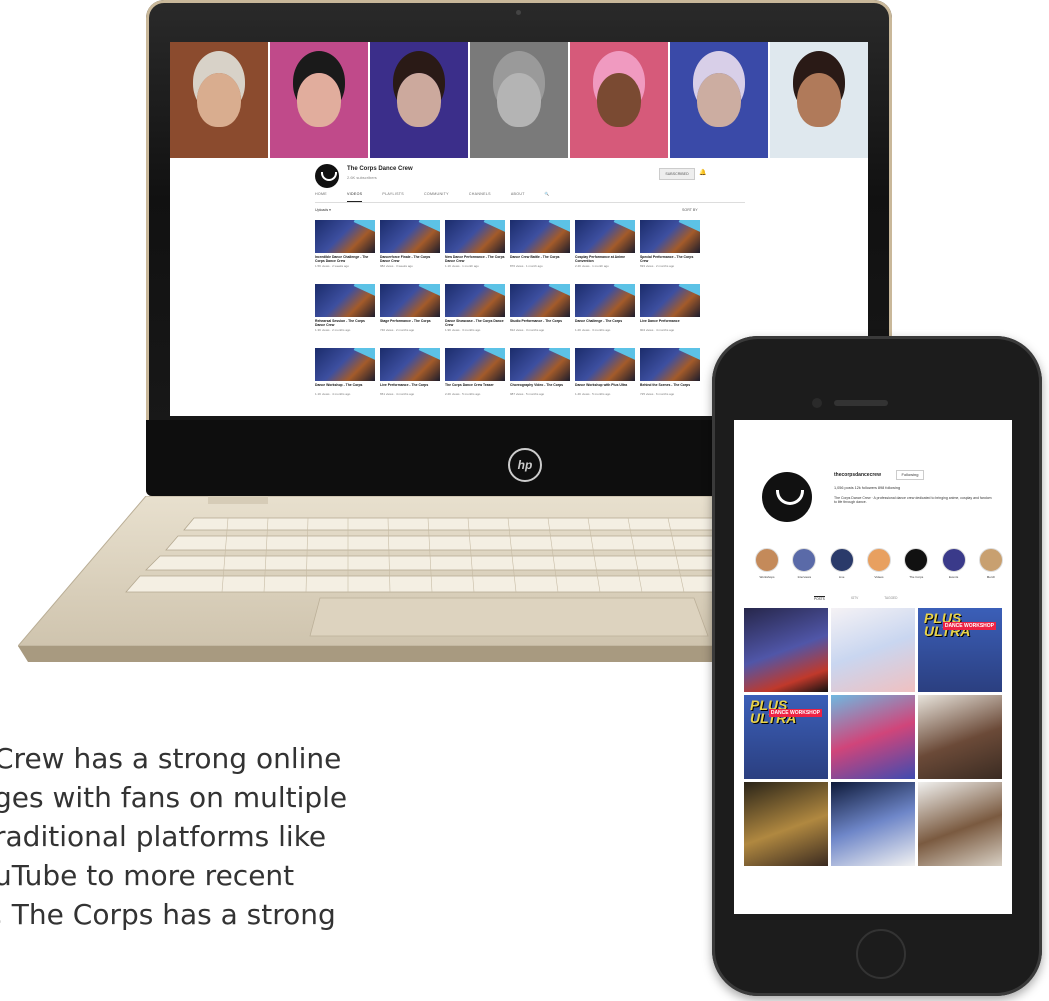  What do you see at coordinates (677, 174) in the screenshot?
I see `subscribe-button: SUBSCRIBED` at bounding box center [677, 174].